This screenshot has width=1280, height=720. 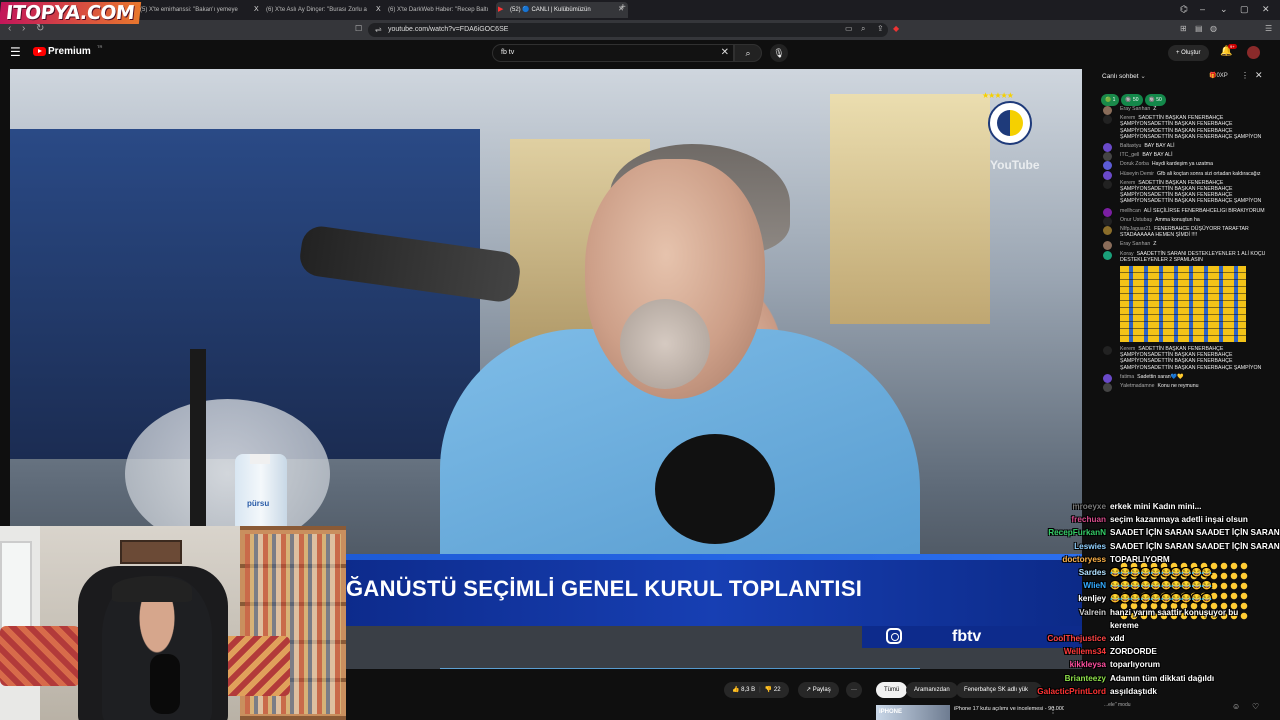 I want to click on brave-shield-icon: ◆, so click(x=896, y=28).